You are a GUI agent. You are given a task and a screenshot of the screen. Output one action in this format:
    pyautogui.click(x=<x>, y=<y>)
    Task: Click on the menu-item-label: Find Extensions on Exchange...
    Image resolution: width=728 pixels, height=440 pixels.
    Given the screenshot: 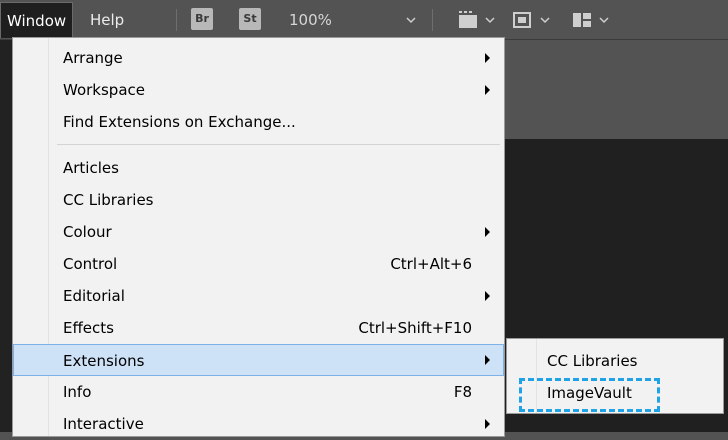 What is the action you would take?
    pyautogui.click(x=179, y=122)
    